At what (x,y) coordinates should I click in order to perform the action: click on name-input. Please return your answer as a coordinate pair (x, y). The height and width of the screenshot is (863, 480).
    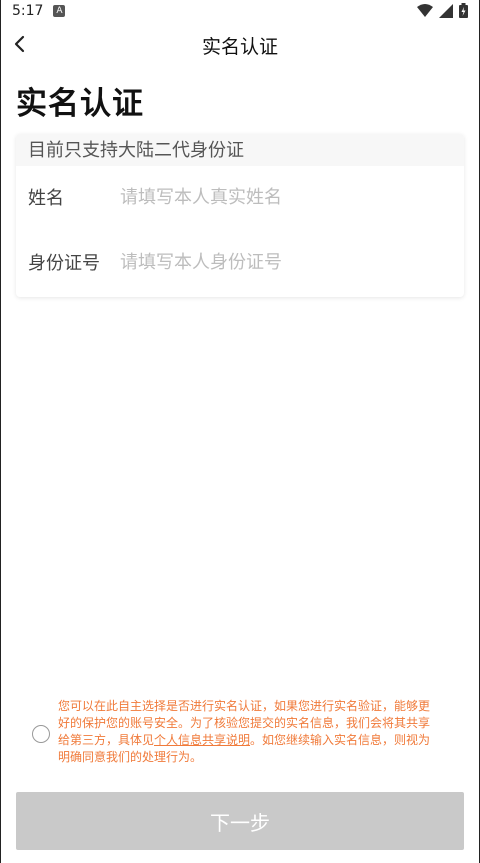
    Looking at the image, I should click on (280, 197).